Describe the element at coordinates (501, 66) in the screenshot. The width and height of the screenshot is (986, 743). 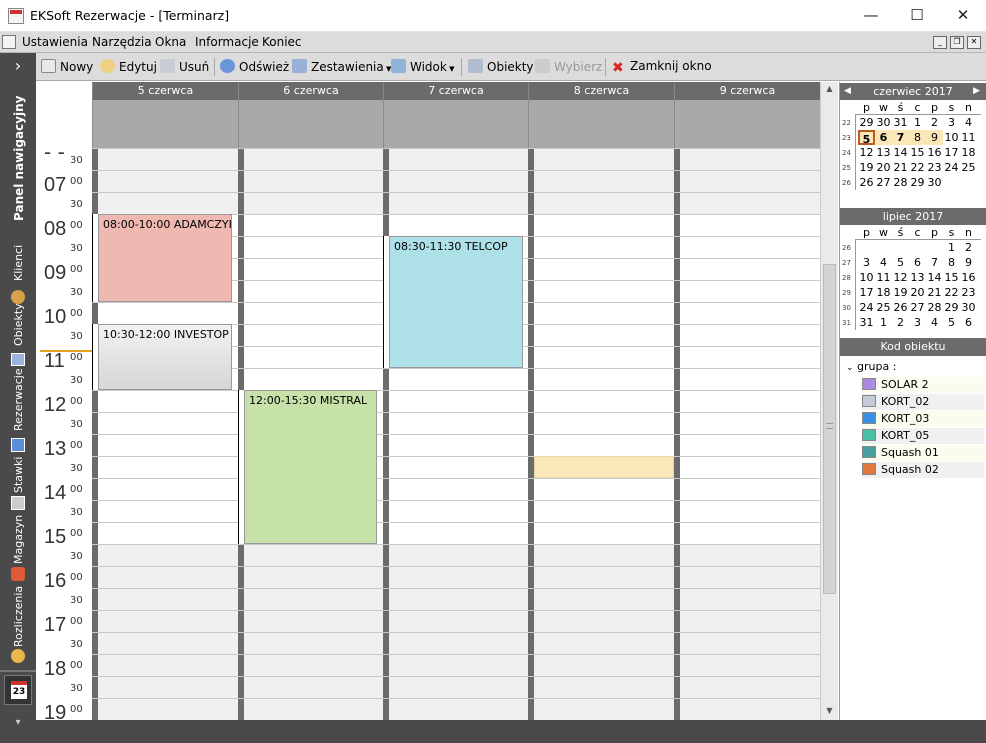
I see `objects-button: Obiekty` at that location.